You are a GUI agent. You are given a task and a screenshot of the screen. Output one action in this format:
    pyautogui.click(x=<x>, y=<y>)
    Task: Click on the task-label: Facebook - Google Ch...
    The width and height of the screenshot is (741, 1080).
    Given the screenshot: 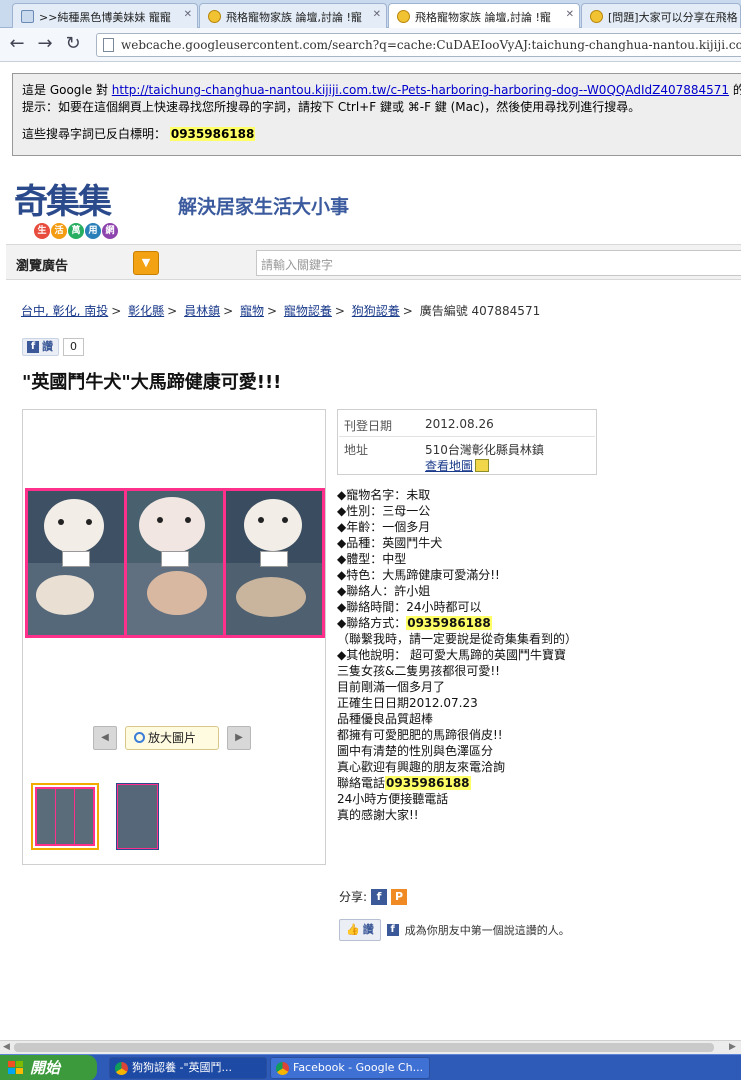 What is the action you would take?
    pyautogui.click(x=358, y=1067)
    